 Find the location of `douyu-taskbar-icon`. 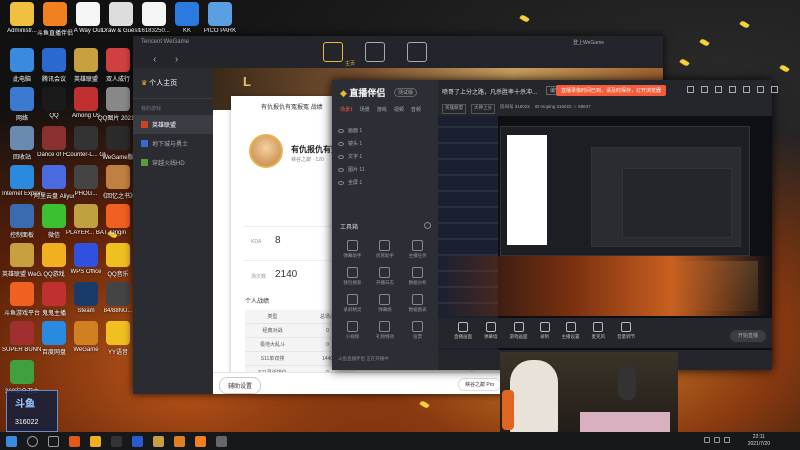

douyu-taskbar-icon is located at coordinates (200, 441).